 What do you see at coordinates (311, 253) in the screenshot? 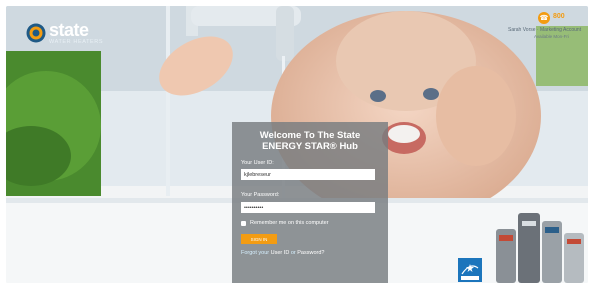
I see `forgot-password: Password?` at bounding box center [311, 253].